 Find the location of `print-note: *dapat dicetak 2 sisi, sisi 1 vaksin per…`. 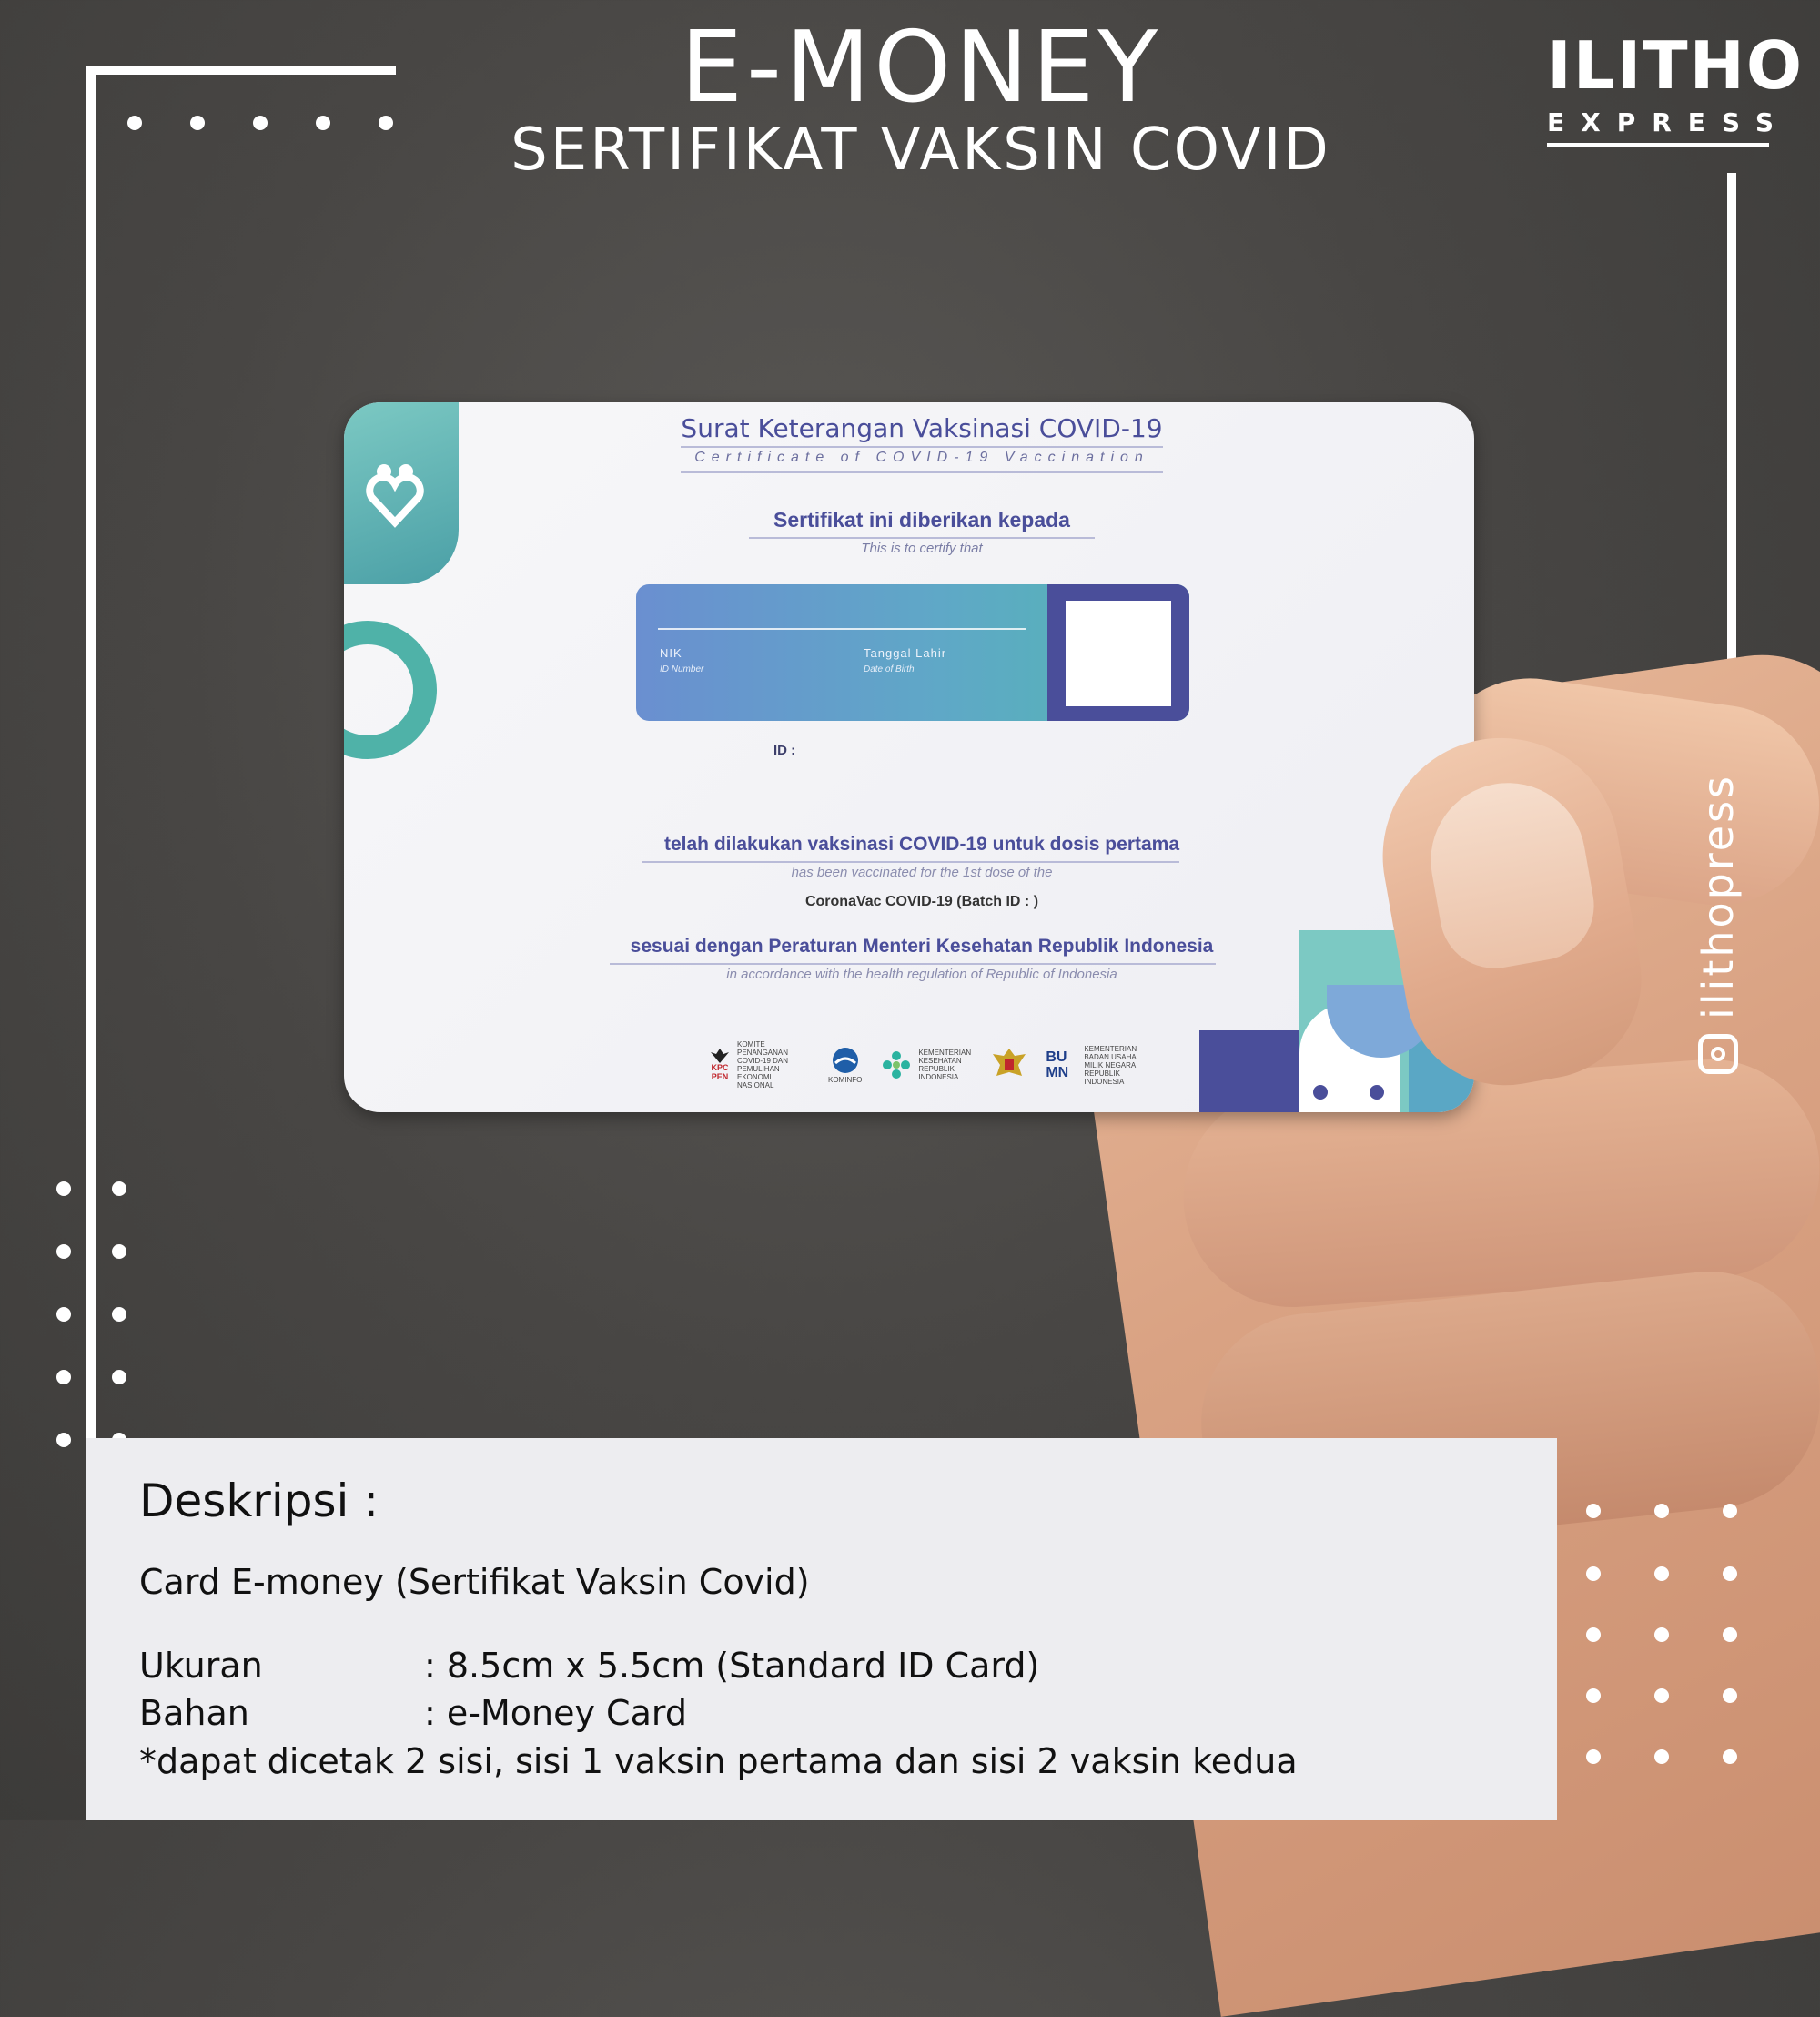

print-note: *dapat dicetak 2 sisi, sisi 1 vaksin per… is located at coordinates (718, 1761).